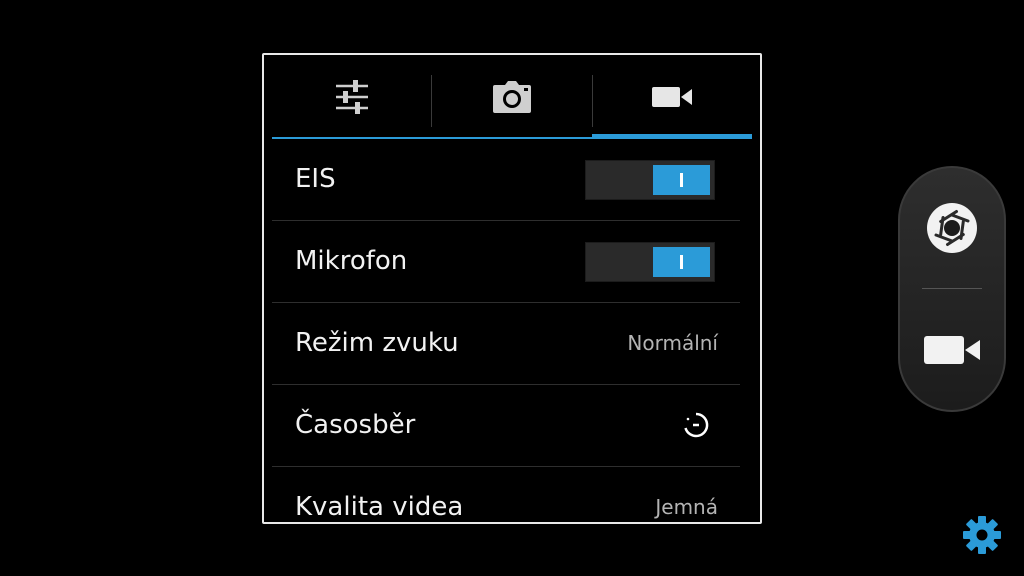 Image resolution: width=1024 pixels, height=576 pixels. Describe the element at coordinates (506, 426) in the screenshot. I see `setting-row-timelapse: Časosběr` at that location.